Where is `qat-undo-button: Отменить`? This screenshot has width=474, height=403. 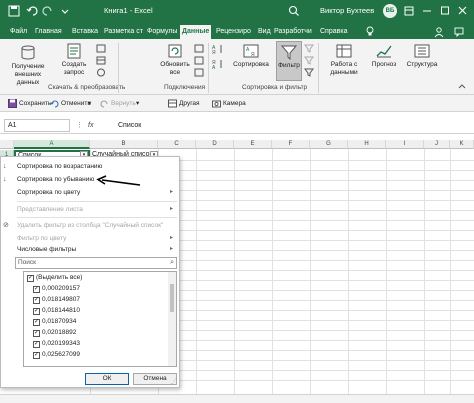
qat-undo-button: Отменить is located at coordinates (70, 103).